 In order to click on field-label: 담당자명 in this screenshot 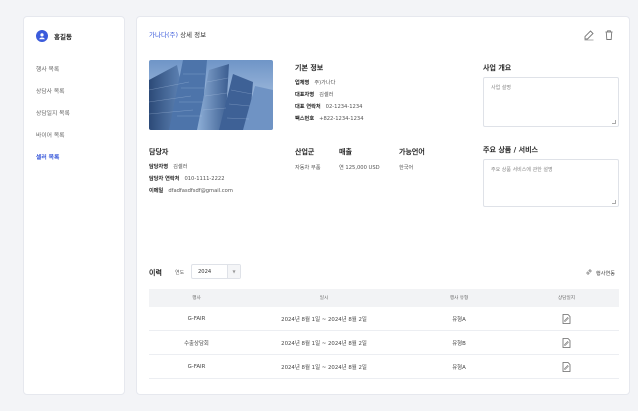, I will do `click(159, 167)`.